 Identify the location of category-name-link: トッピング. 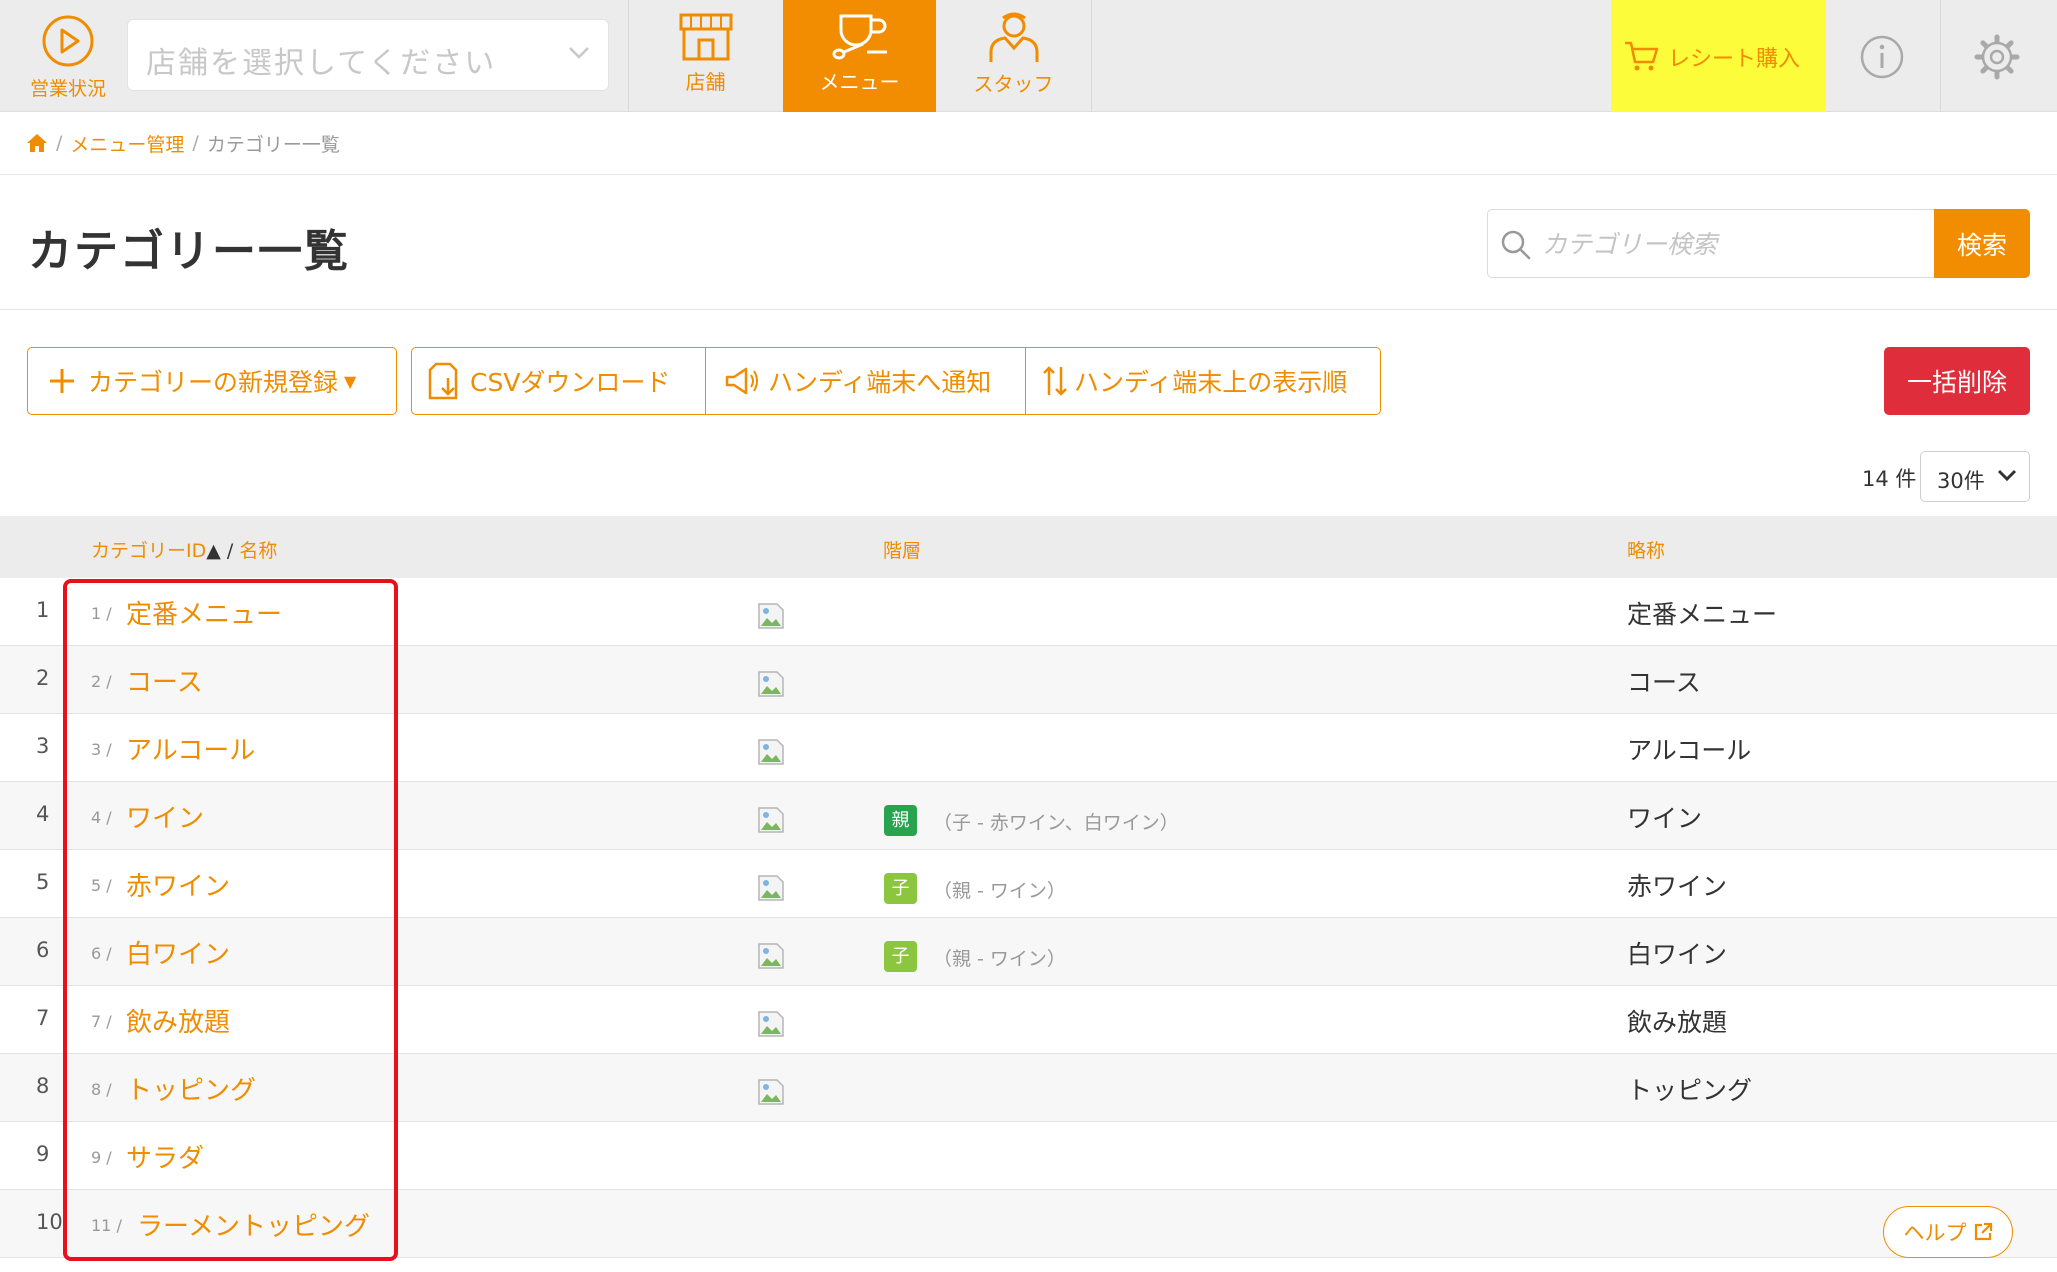
(191, 1088).